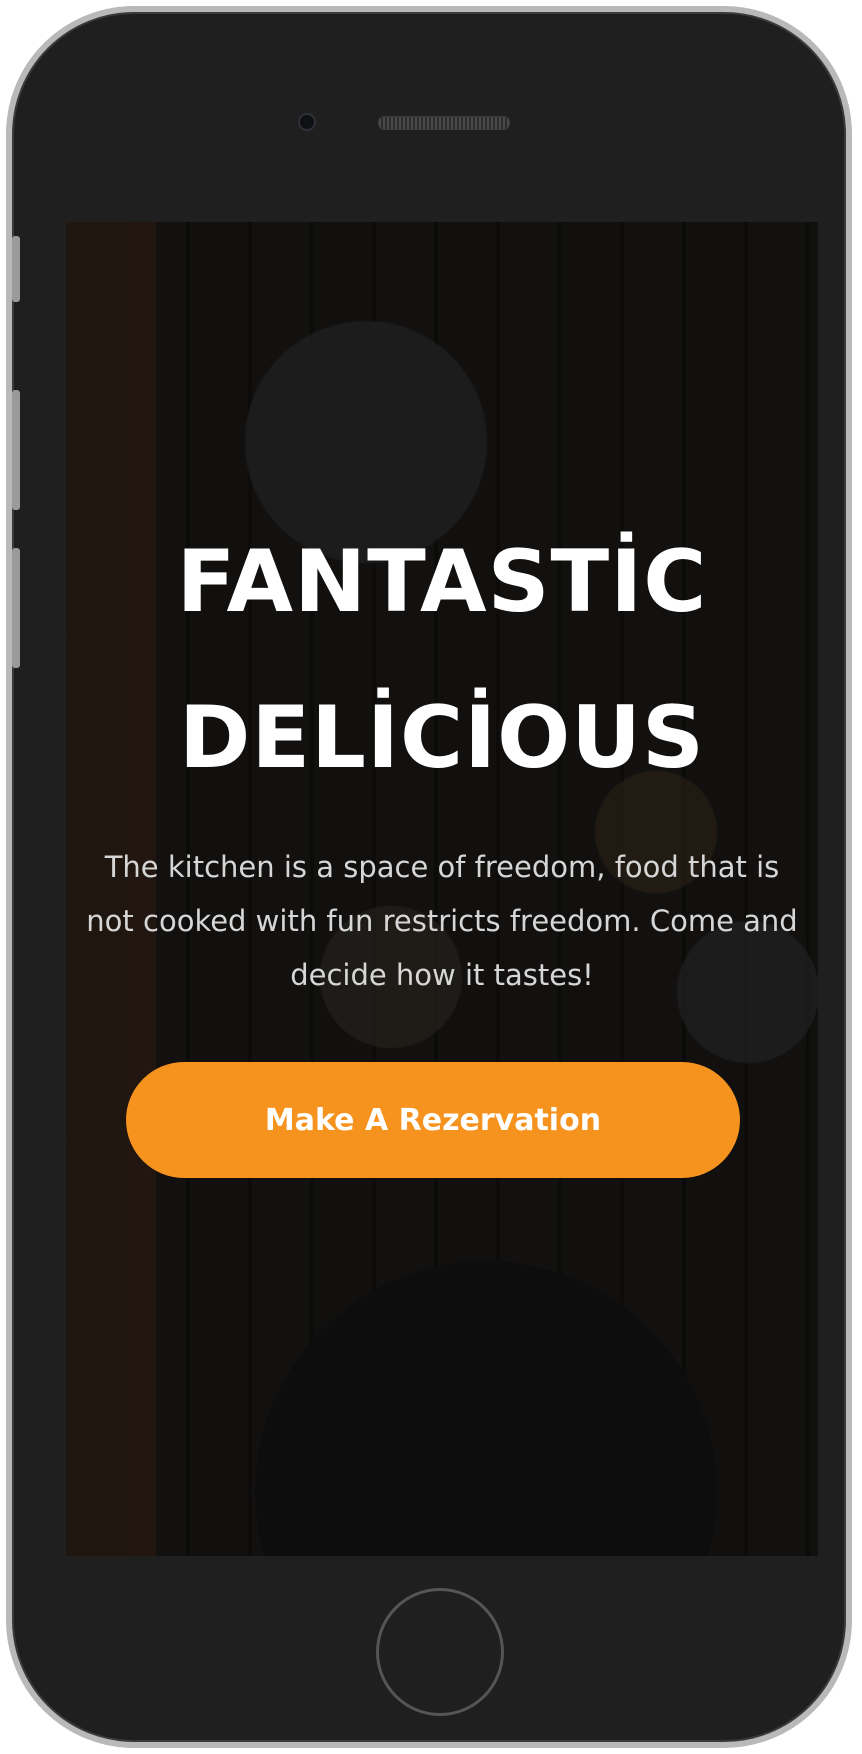 This screenshot has width=862, height=1754. Describe the element at coordinates (442, 738) in the screenshot. I see `hero-title-line-2: DELİCİOUS` at that location.